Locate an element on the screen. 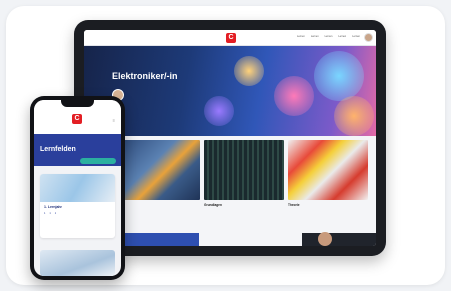  phone-device: C ≡ Lernfelden 1. Lernjahr 1 1 1 is located at coordinates (77, 188).